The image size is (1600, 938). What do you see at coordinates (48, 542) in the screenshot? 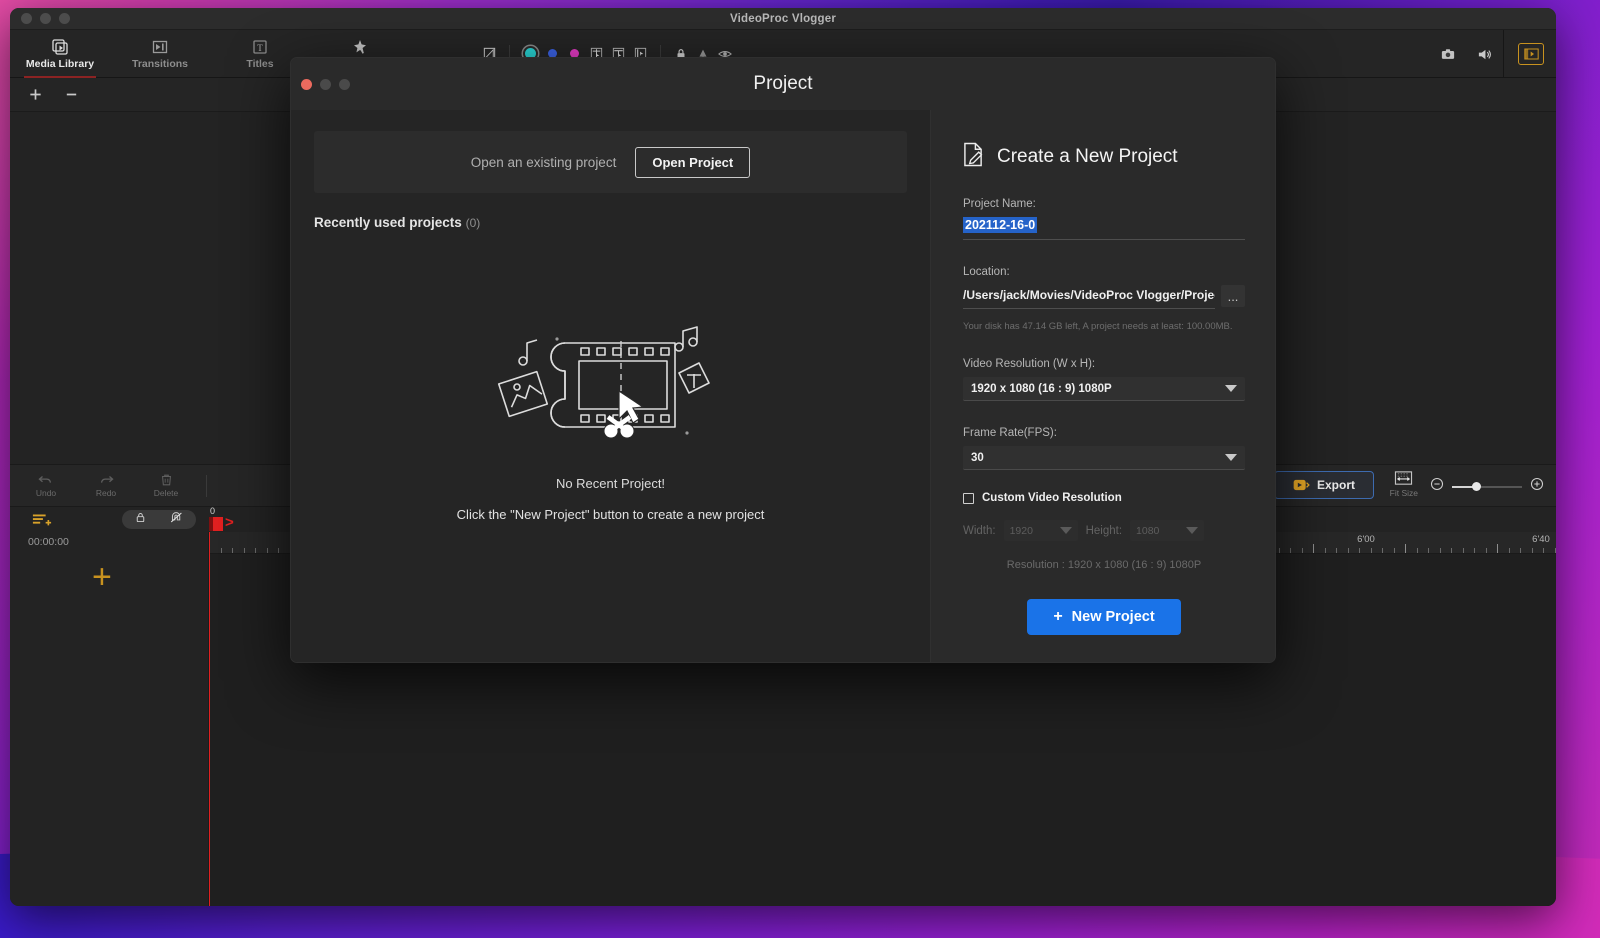
I see `timecode-display: 00:00:00` at bounding box center [48, 542].